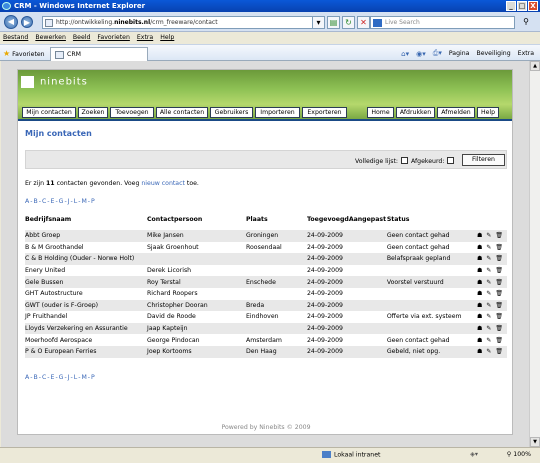 The image size is (540, 463). Describe the element at coordinates (535, 66) in the screenshot. I see `scroll-up-icon: ▲` at that location.